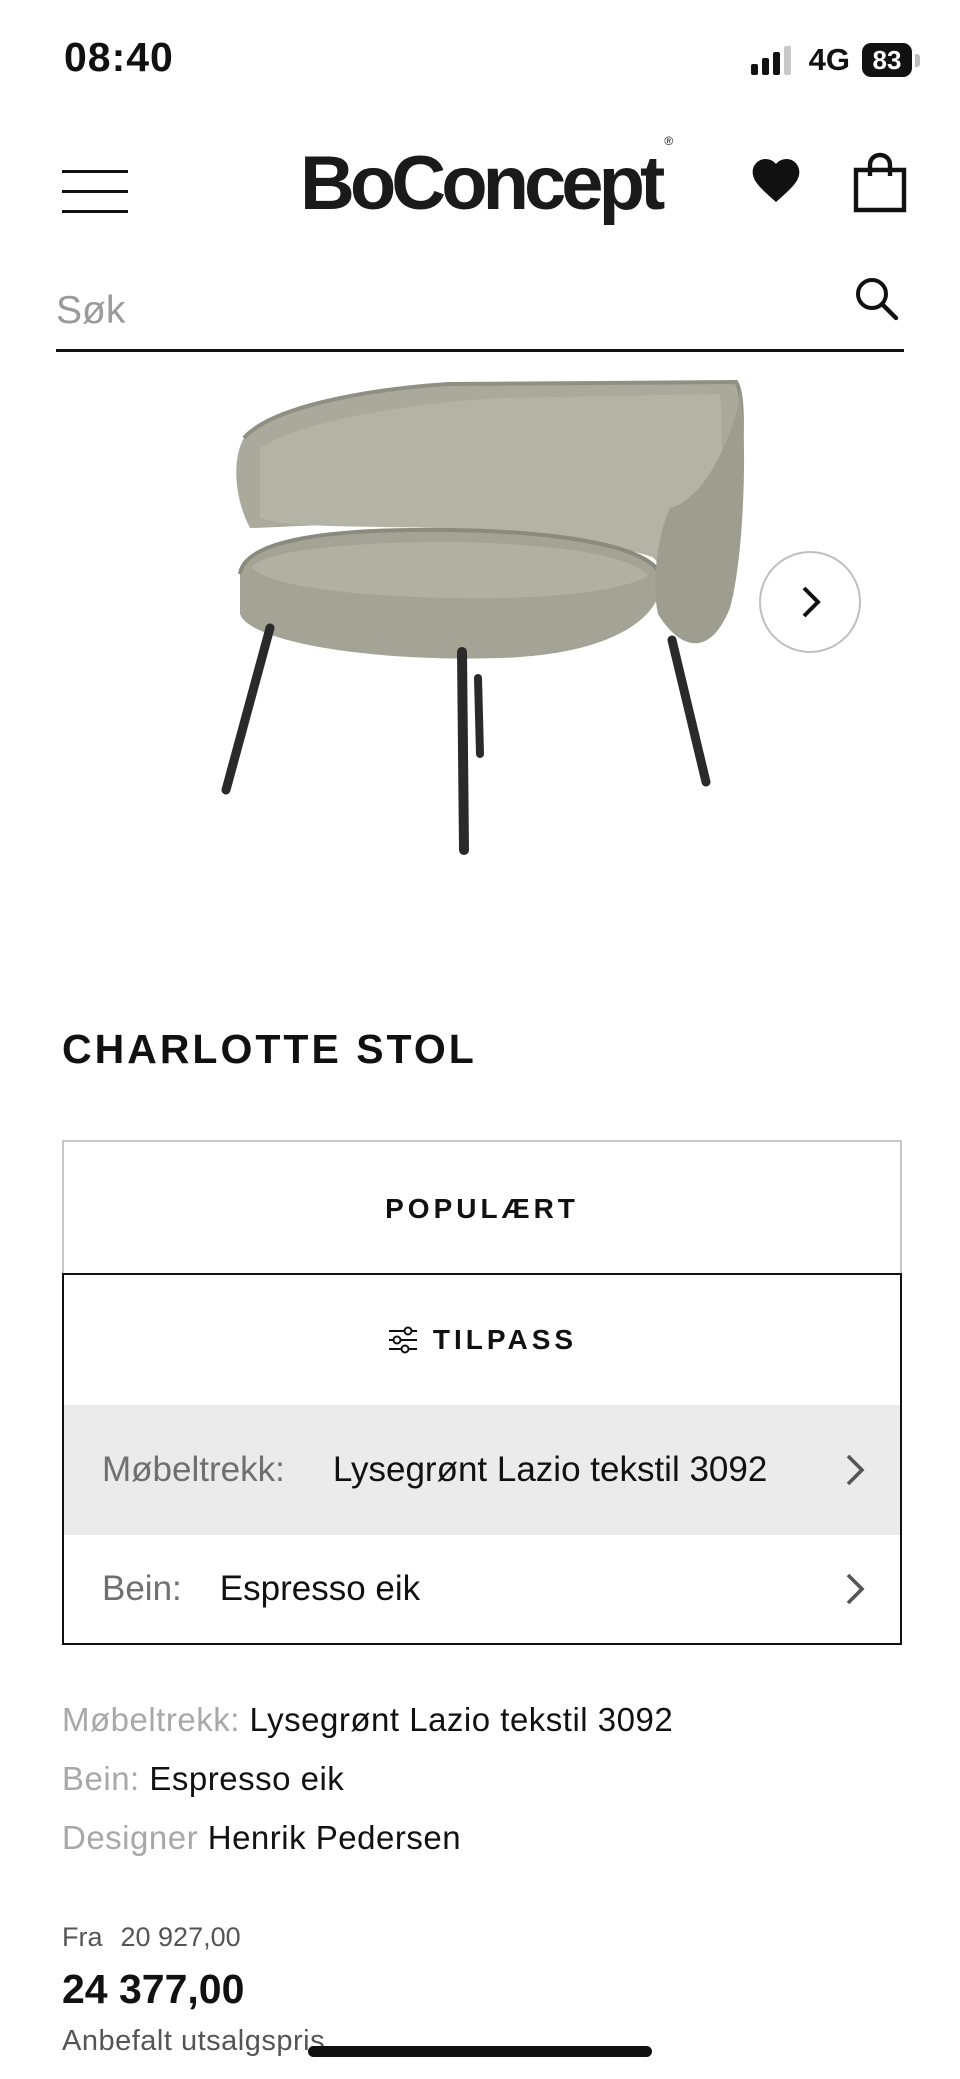 The height and width of the screenshot is (2079, 960). I want to click on spec-upholstery-label: Møbeltrekk:, so click(151, 1719).